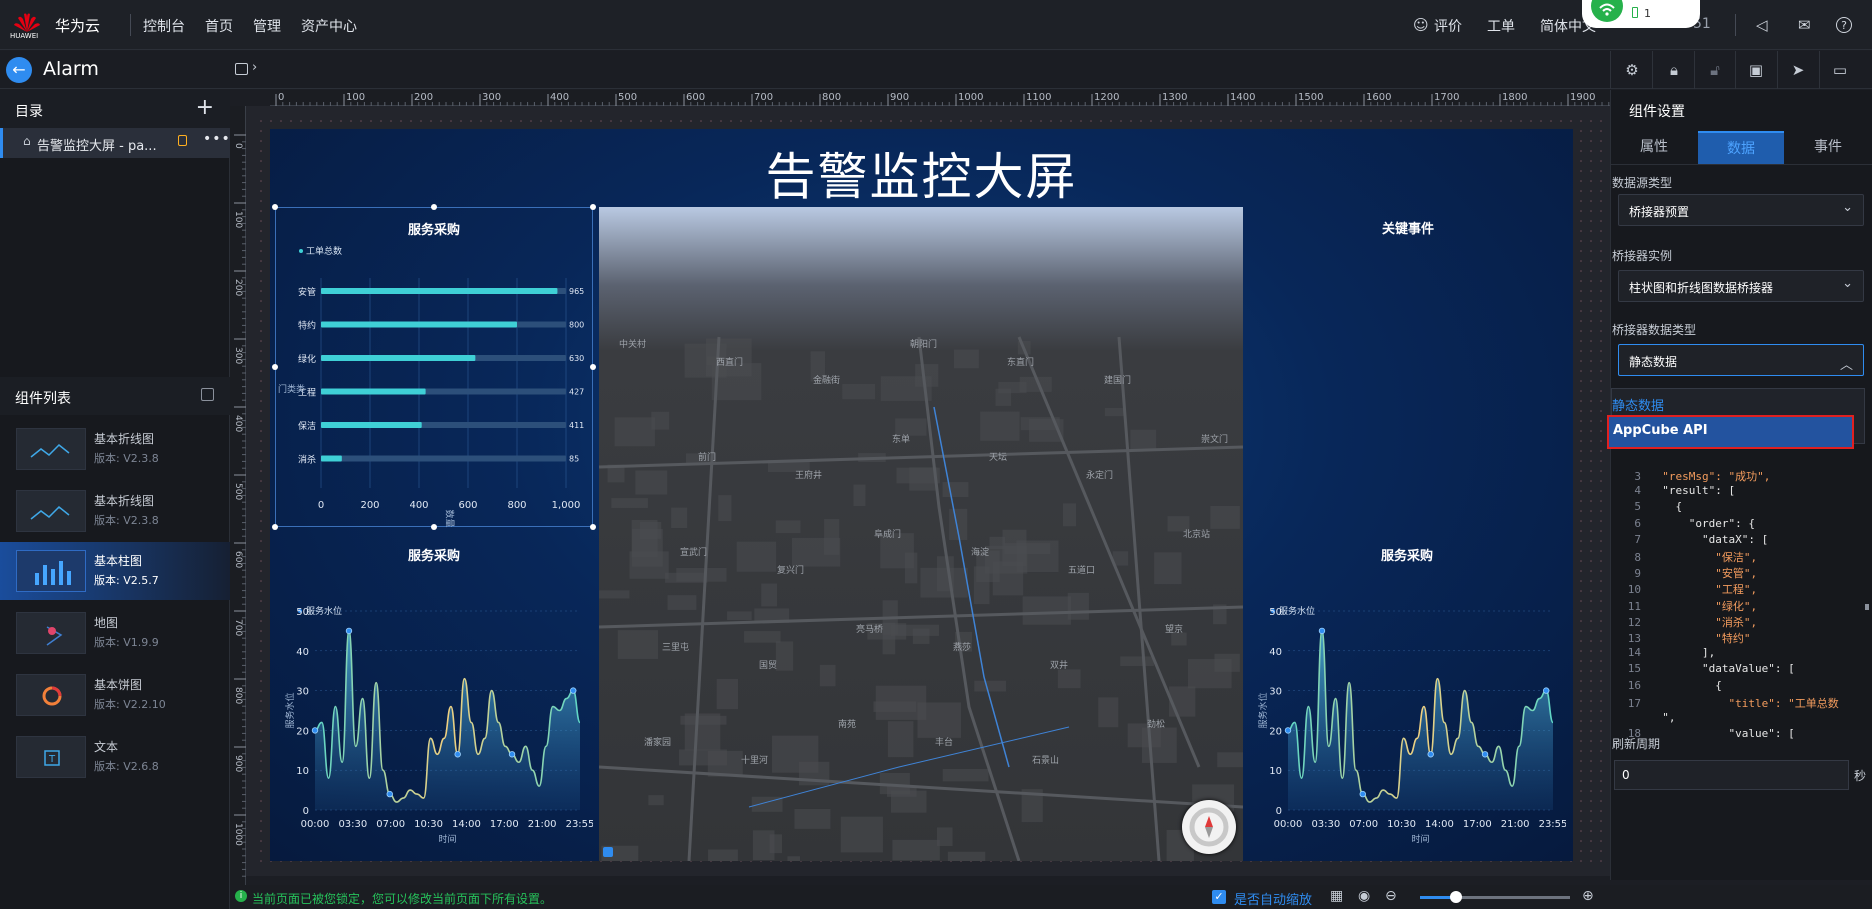 The image size is (1872, 909). I want to click on nav-assets: 资产中心, so click(329, 26).